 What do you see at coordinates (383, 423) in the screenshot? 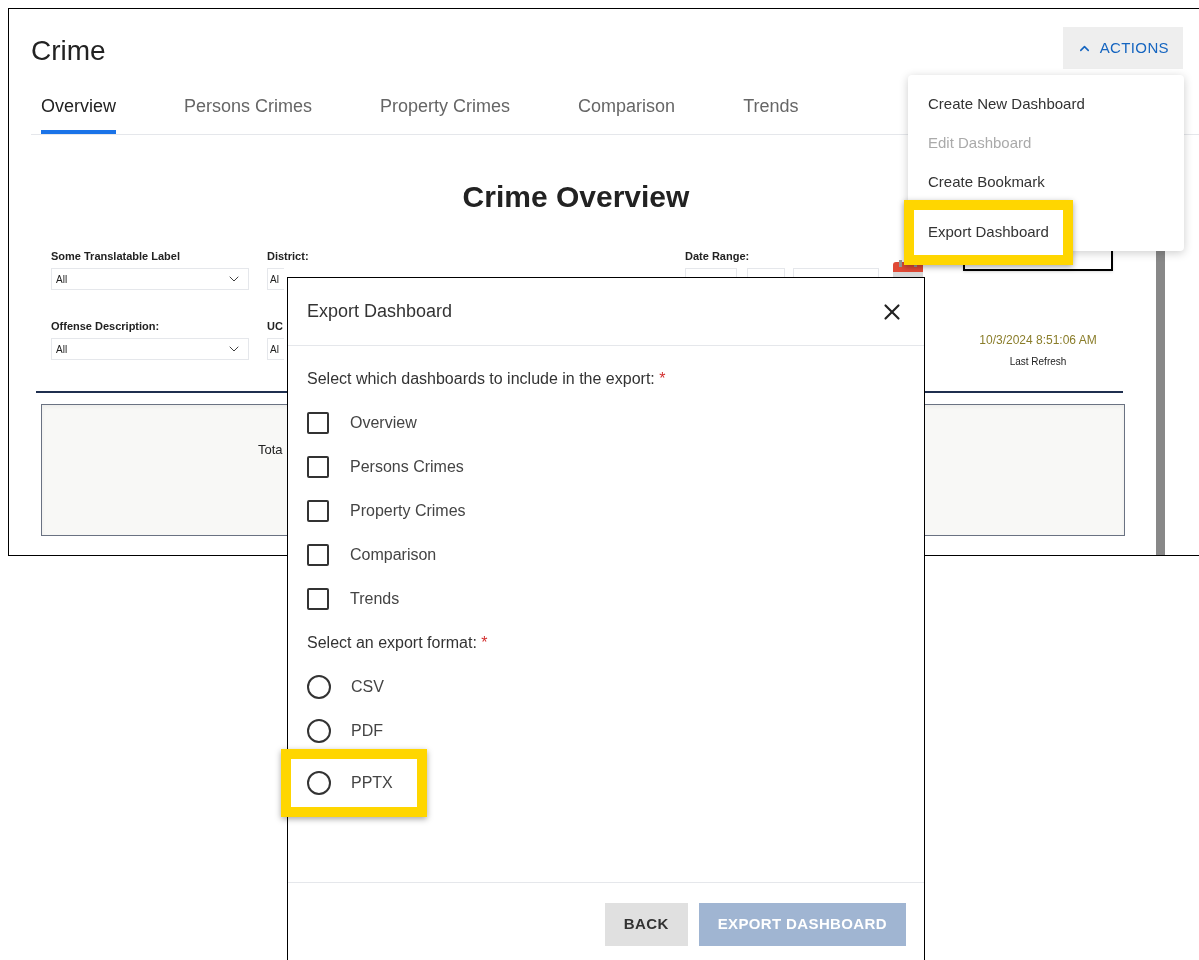
I see `checkbox-label: Overview` at bounding box center [383, 423].